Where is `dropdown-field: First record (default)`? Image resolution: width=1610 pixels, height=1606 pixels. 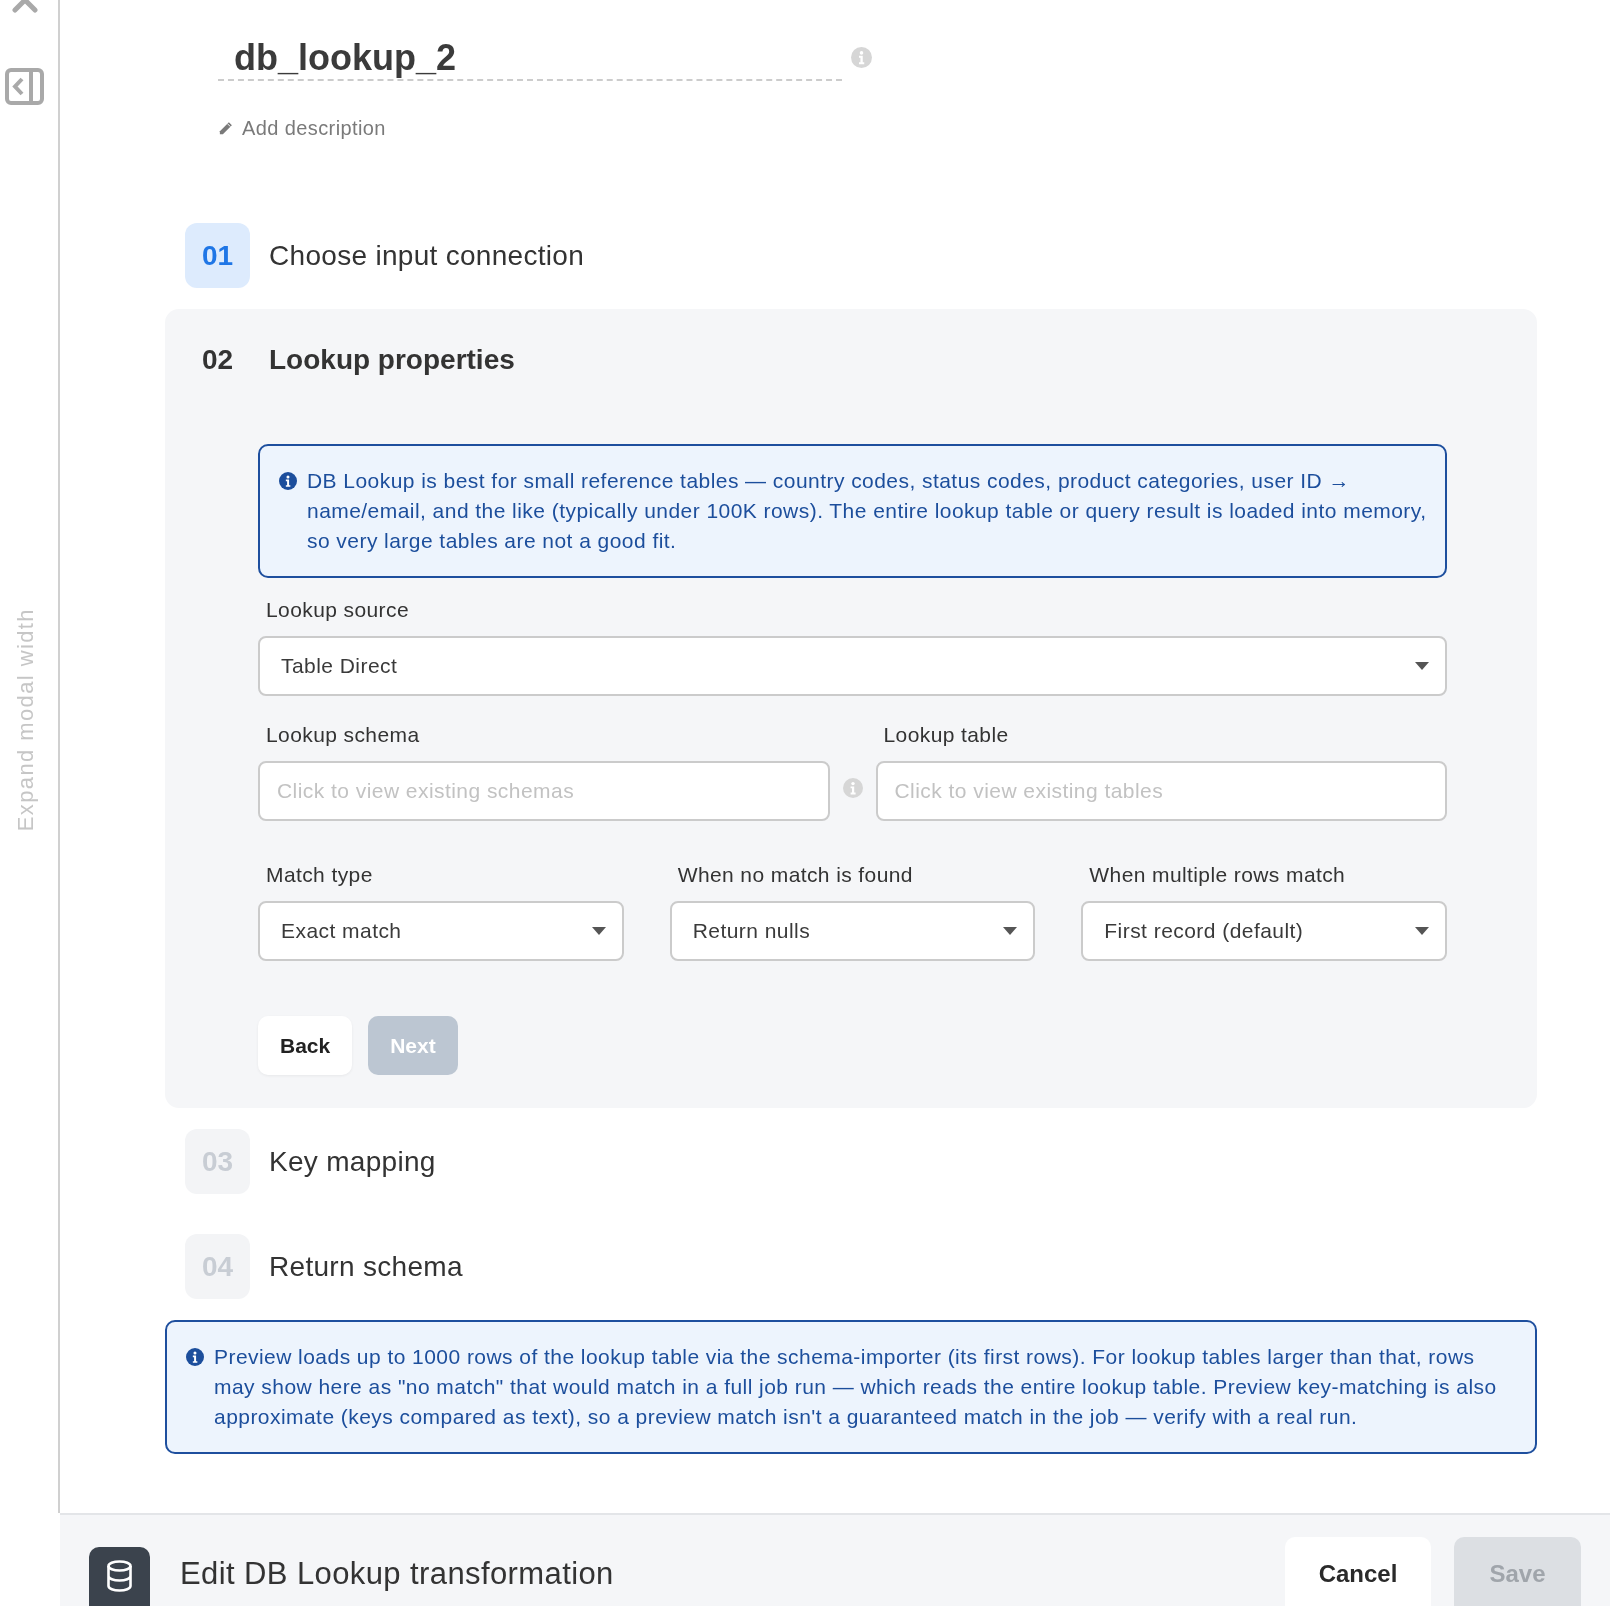 dropdown-field: First record (default) is located at coordinates (1264, 931).